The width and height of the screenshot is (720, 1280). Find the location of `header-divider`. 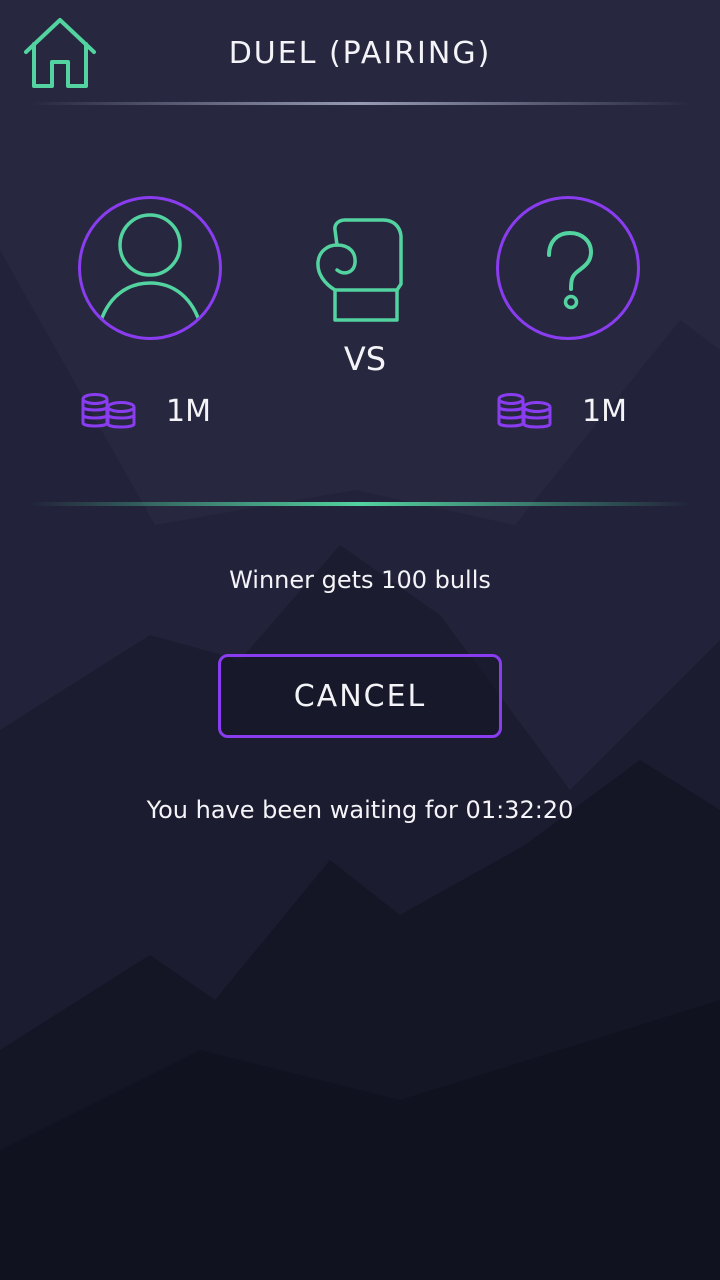

header-divider is located at coordinates (360, 103).